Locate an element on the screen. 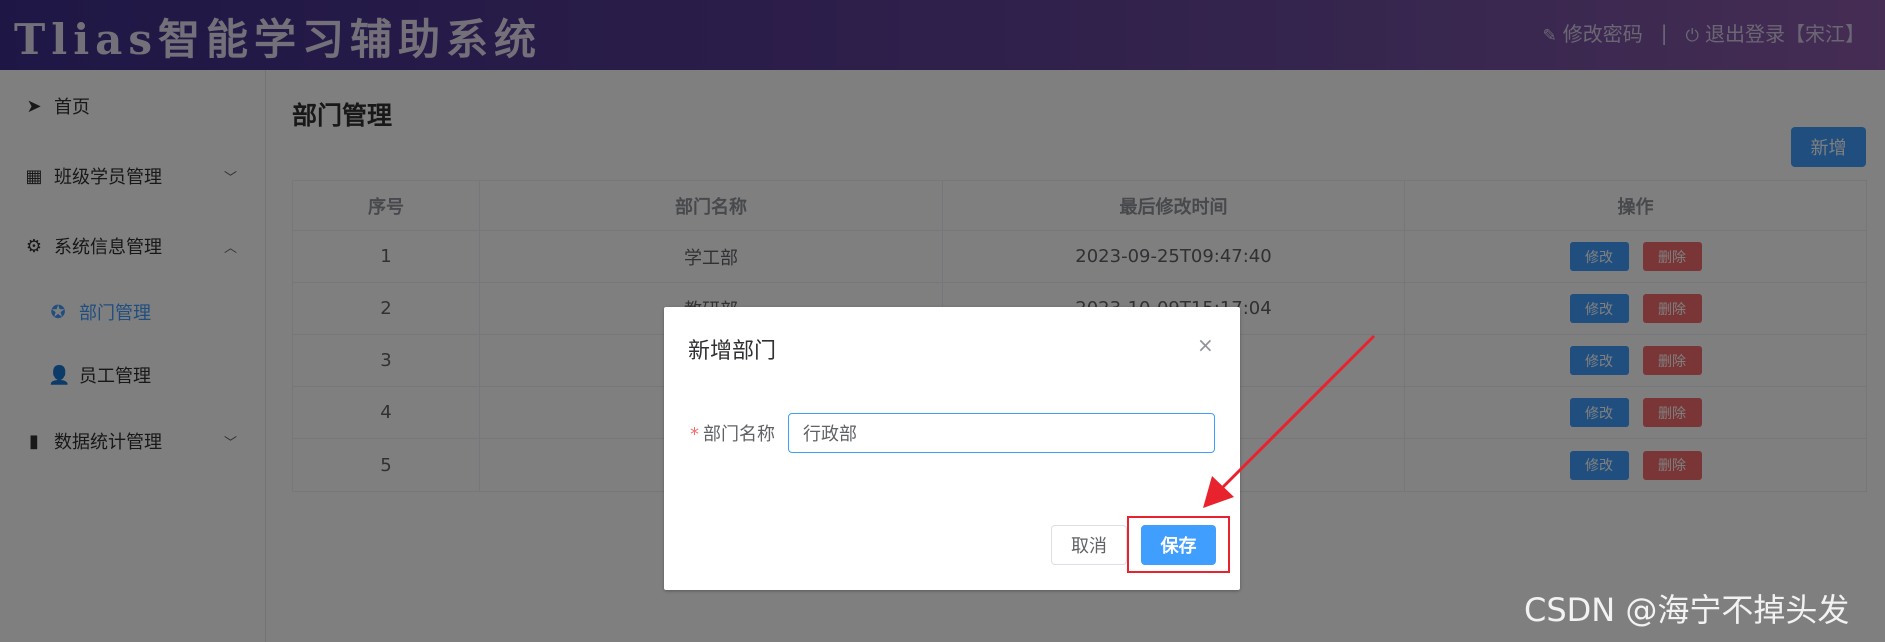 The height and width of the screenshot is (642, 1885). close-icon: × is located at coordinates (1205, 345).